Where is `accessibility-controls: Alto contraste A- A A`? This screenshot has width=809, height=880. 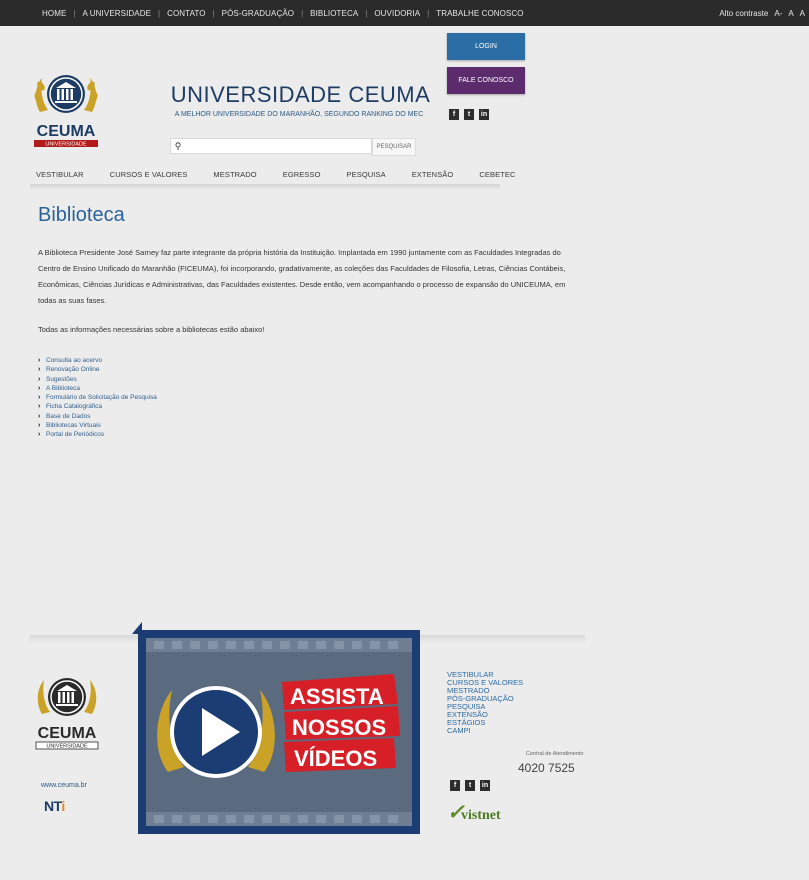 accessibility-controls: Alto contraste A- A A is located at coordinates (762, 13).